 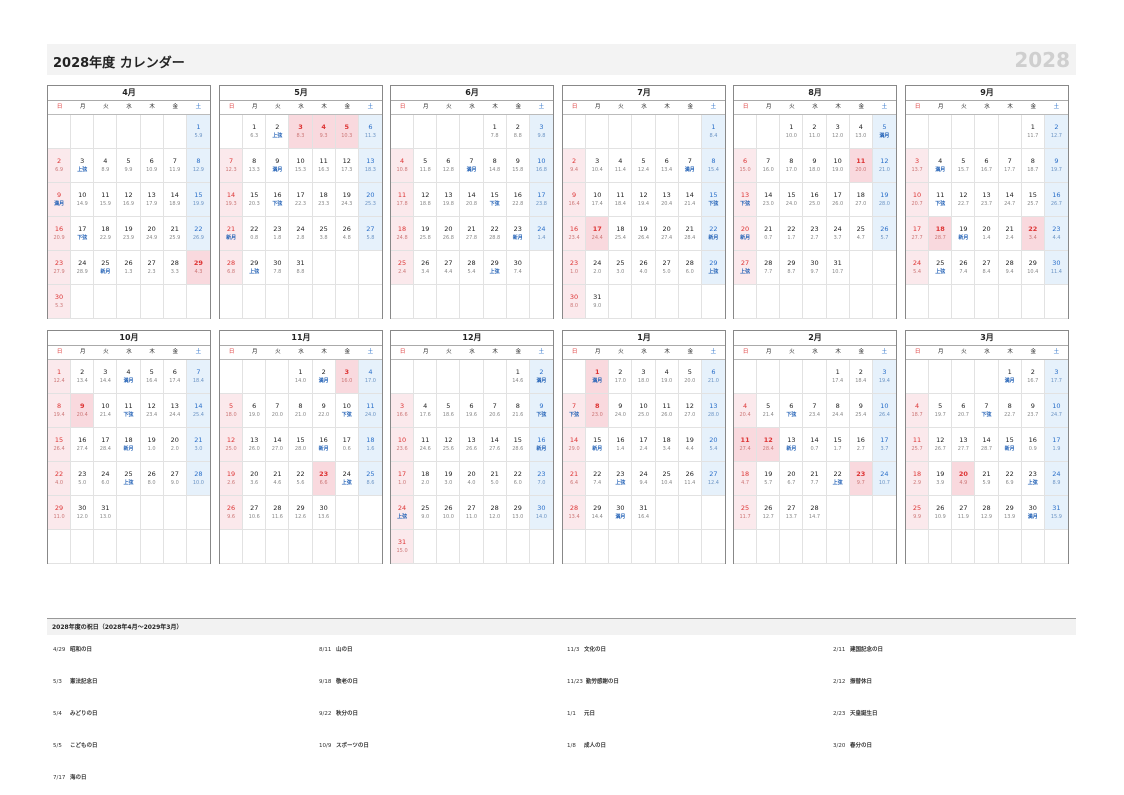 I want to click on day-cell: 31 10.7, so click(x=838, y=268).